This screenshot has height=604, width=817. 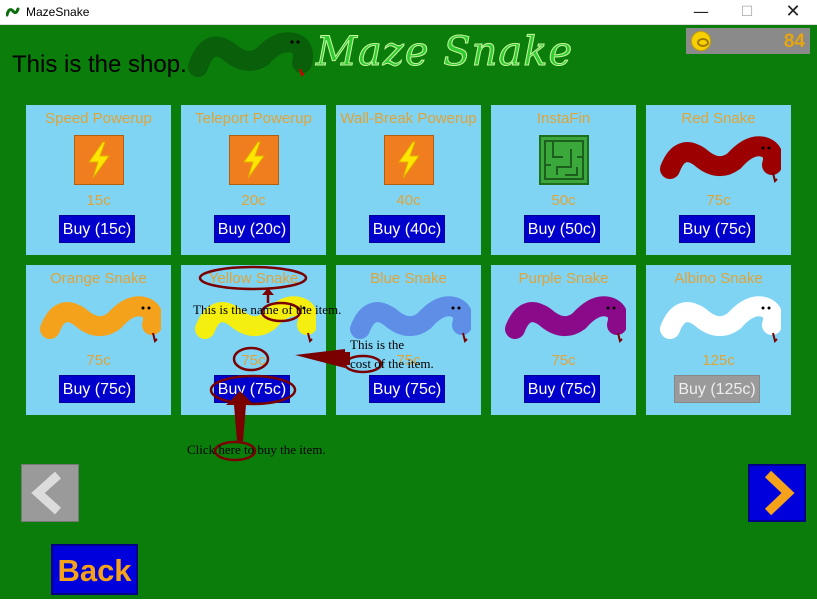 What do you see at coordinates (97, 229) in the screenshot?
I see `buy-button-speed-powerup: Buy (15c)` at bounding box center [97, 229].